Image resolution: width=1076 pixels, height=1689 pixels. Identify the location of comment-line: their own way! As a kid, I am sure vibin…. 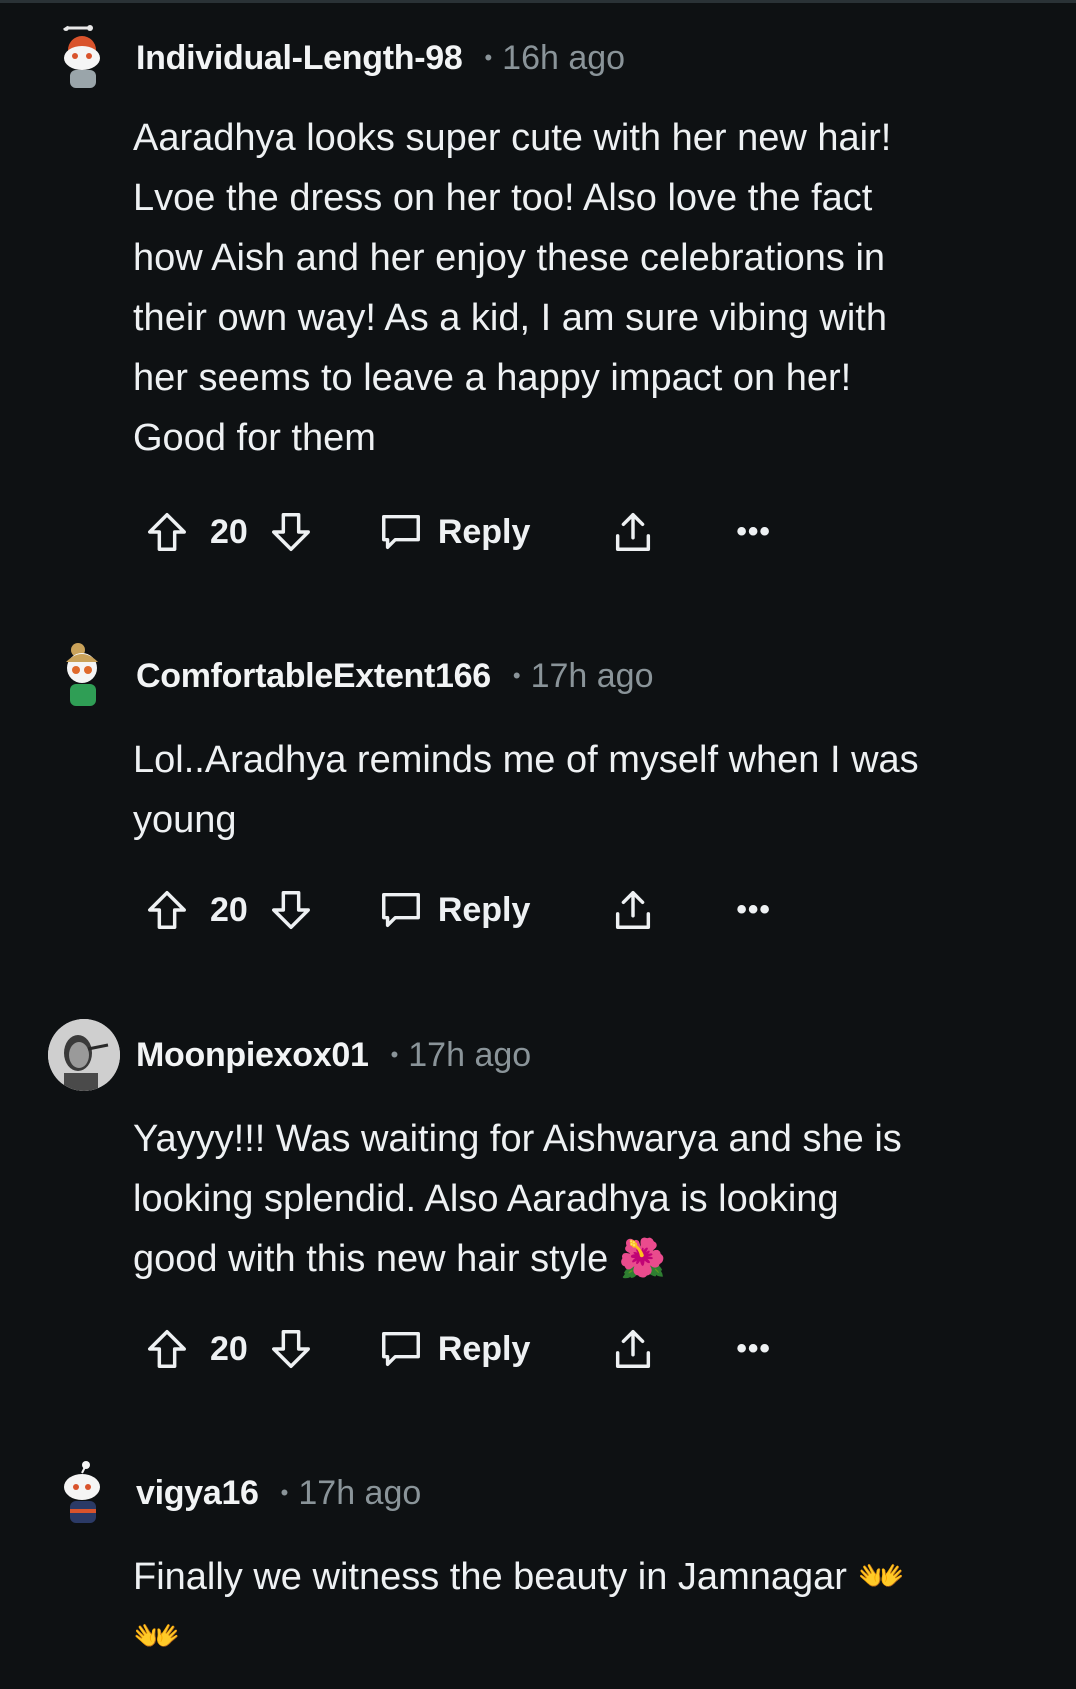
(510, 318).